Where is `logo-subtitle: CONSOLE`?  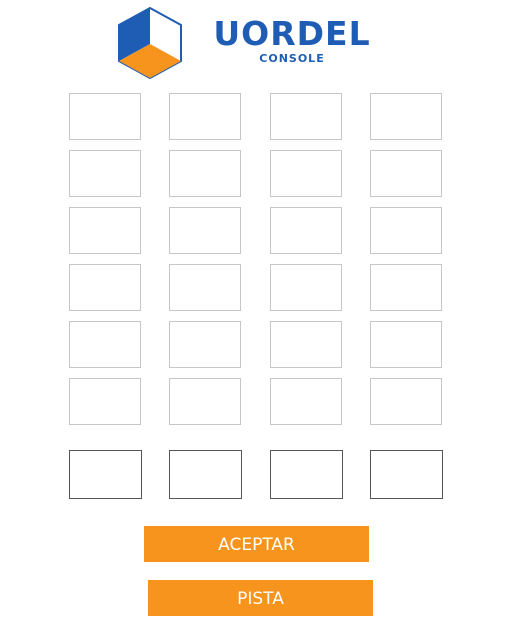
logo-subtitle: CONSOLE is located at coordinates (292, 58).